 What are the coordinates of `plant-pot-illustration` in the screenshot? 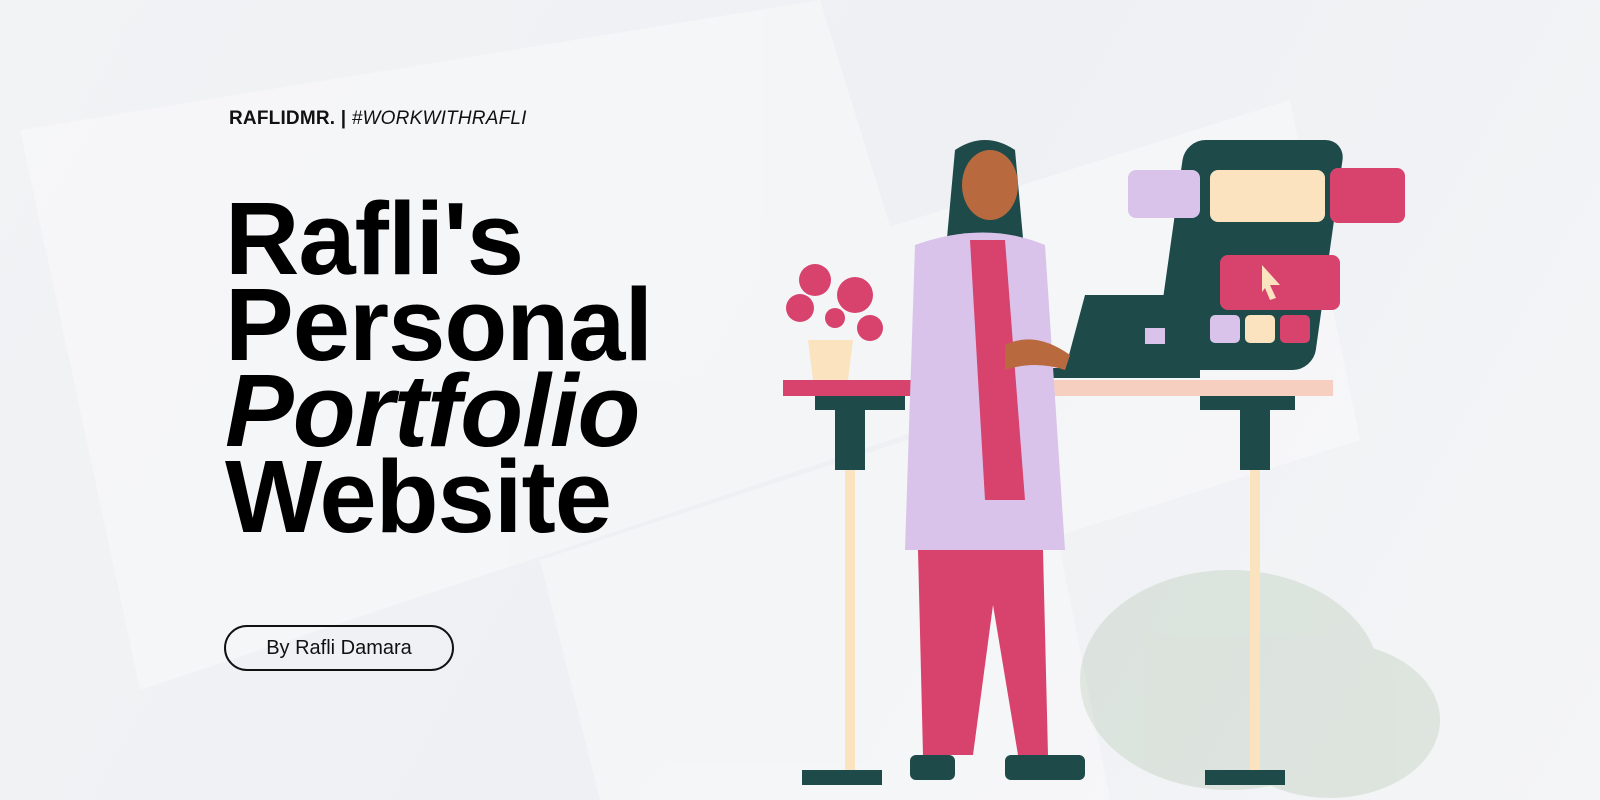 It's located at (830, 360).